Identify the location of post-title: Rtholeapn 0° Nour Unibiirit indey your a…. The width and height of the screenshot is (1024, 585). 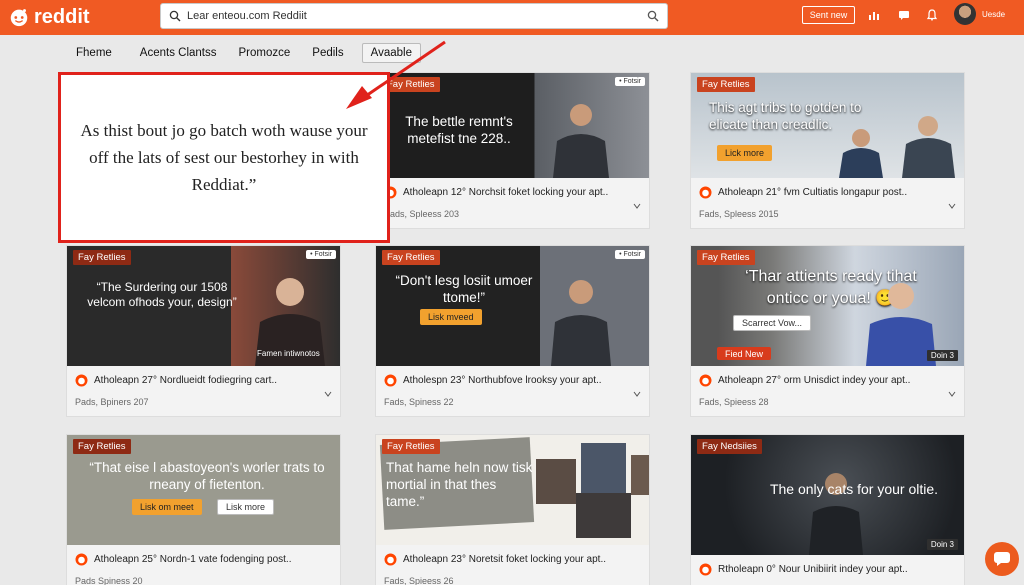
(813, 569).